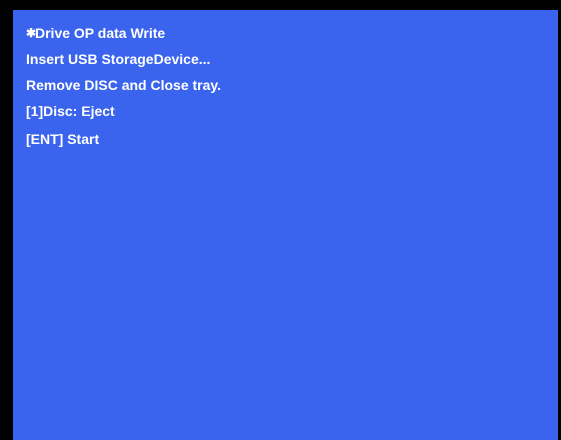  I want to click on instruction-remove-disc: Remove DISC and Close tray., so click(124, 85).